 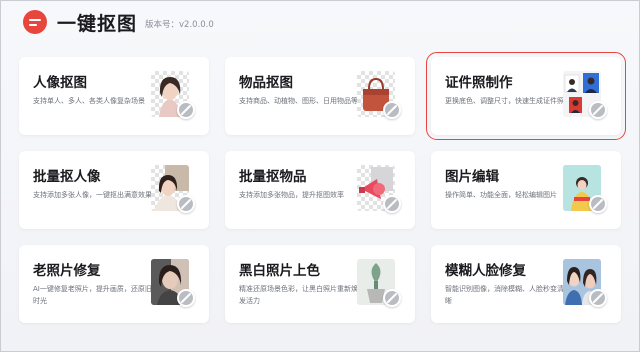 I want to click on card-batch-object: 批量抠物品 支持添加多张物品，提升抠图效率, so click(x=320, y=190).